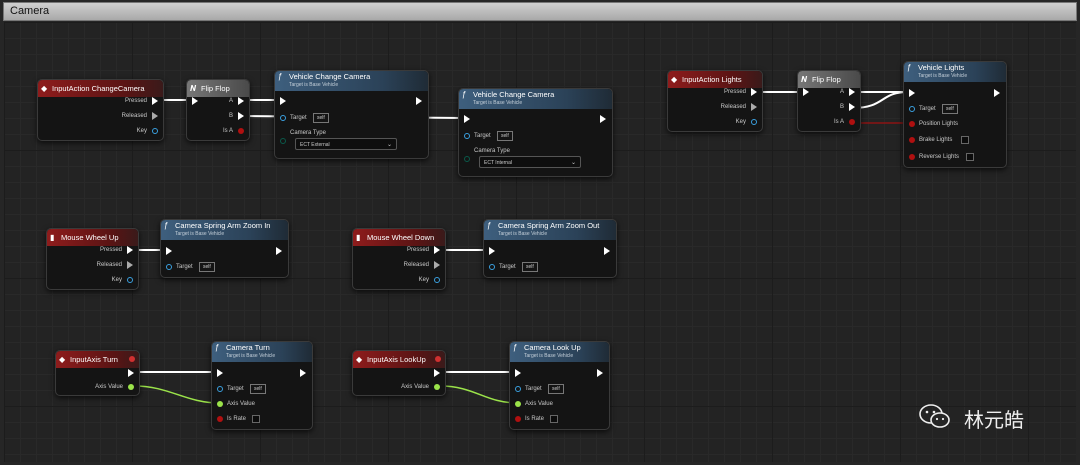  What do you see at coordinates (389, 145) in the screenshot?
I see `chevron-down-icon: ⌄` at bounding box center [389, 145].